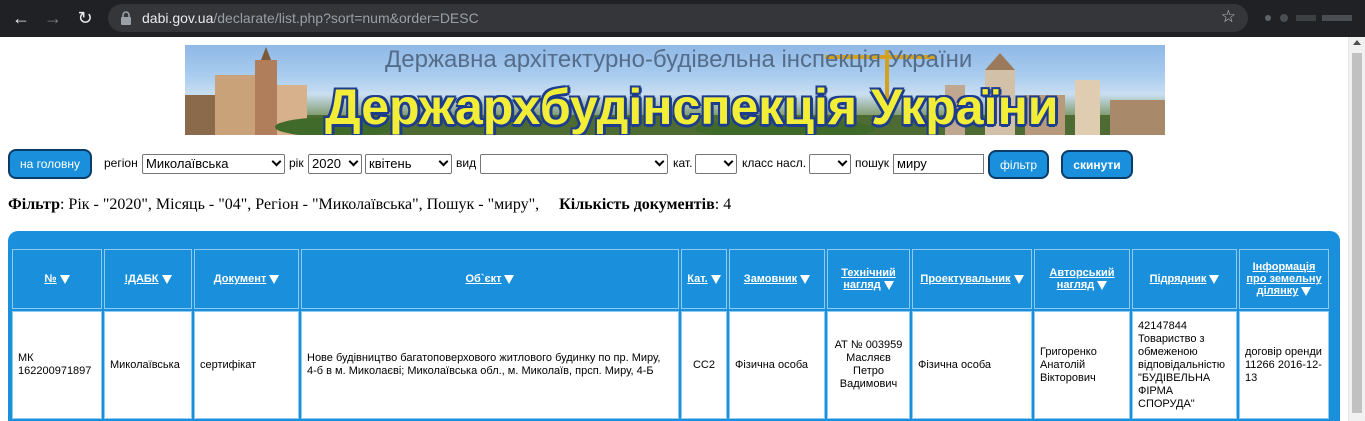 The image size is (1365, 421). I want to click on month-select: квітень, so click(408, 164).